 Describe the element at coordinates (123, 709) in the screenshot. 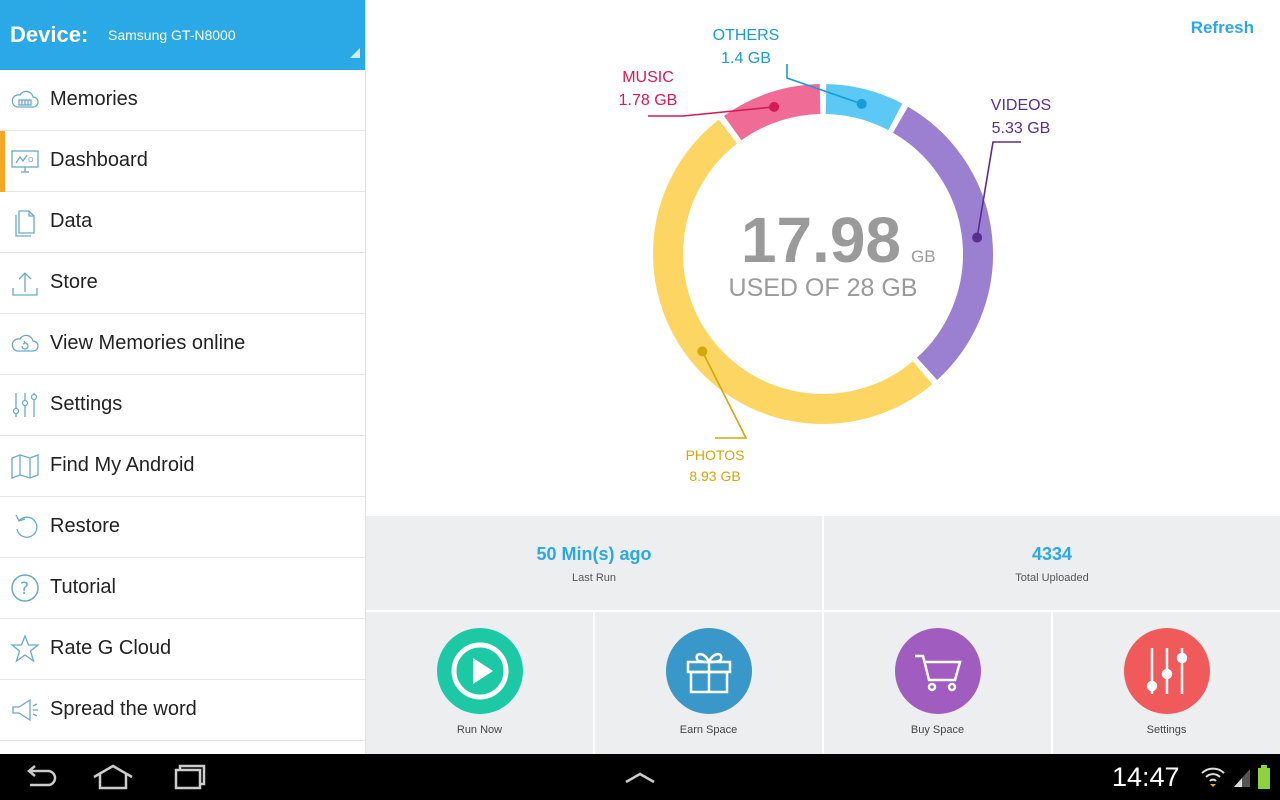

I see `sidebar-item-label: Spread the word` at that location.